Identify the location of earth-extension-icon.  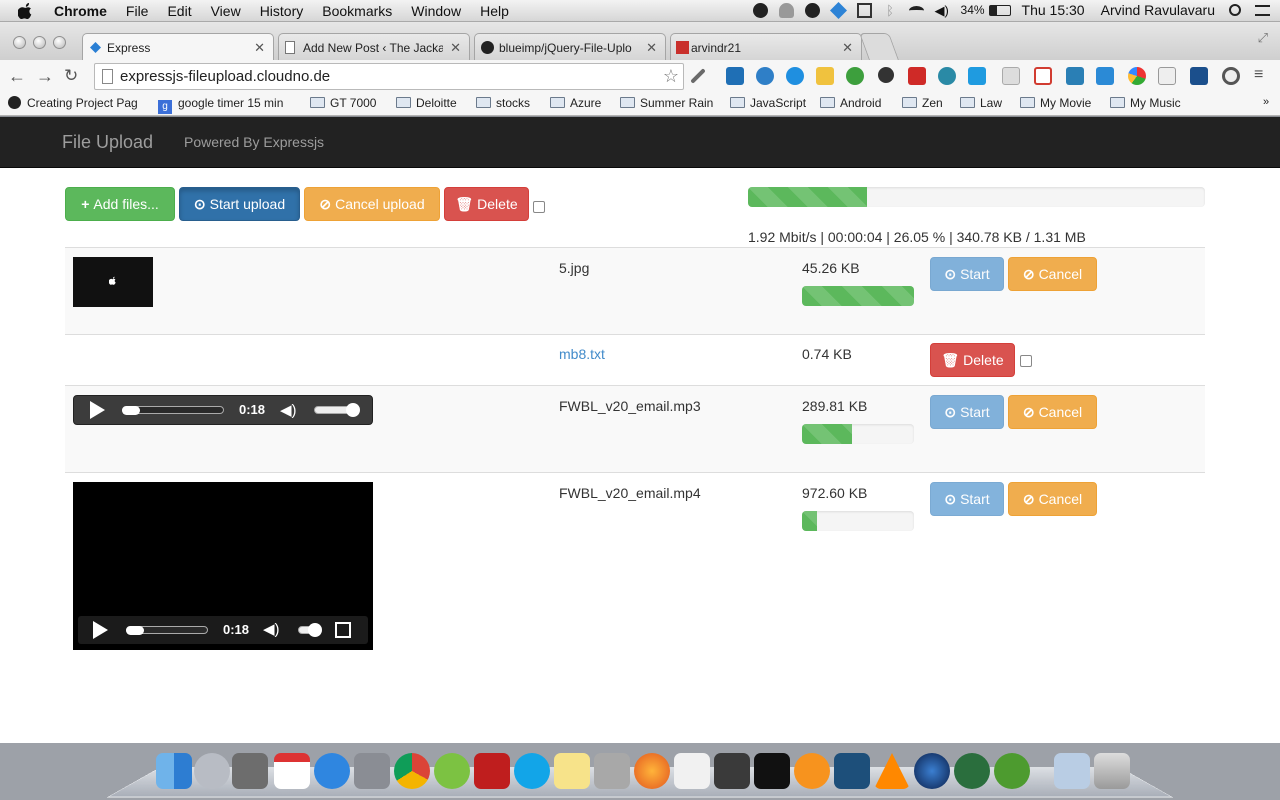
(795, 76).